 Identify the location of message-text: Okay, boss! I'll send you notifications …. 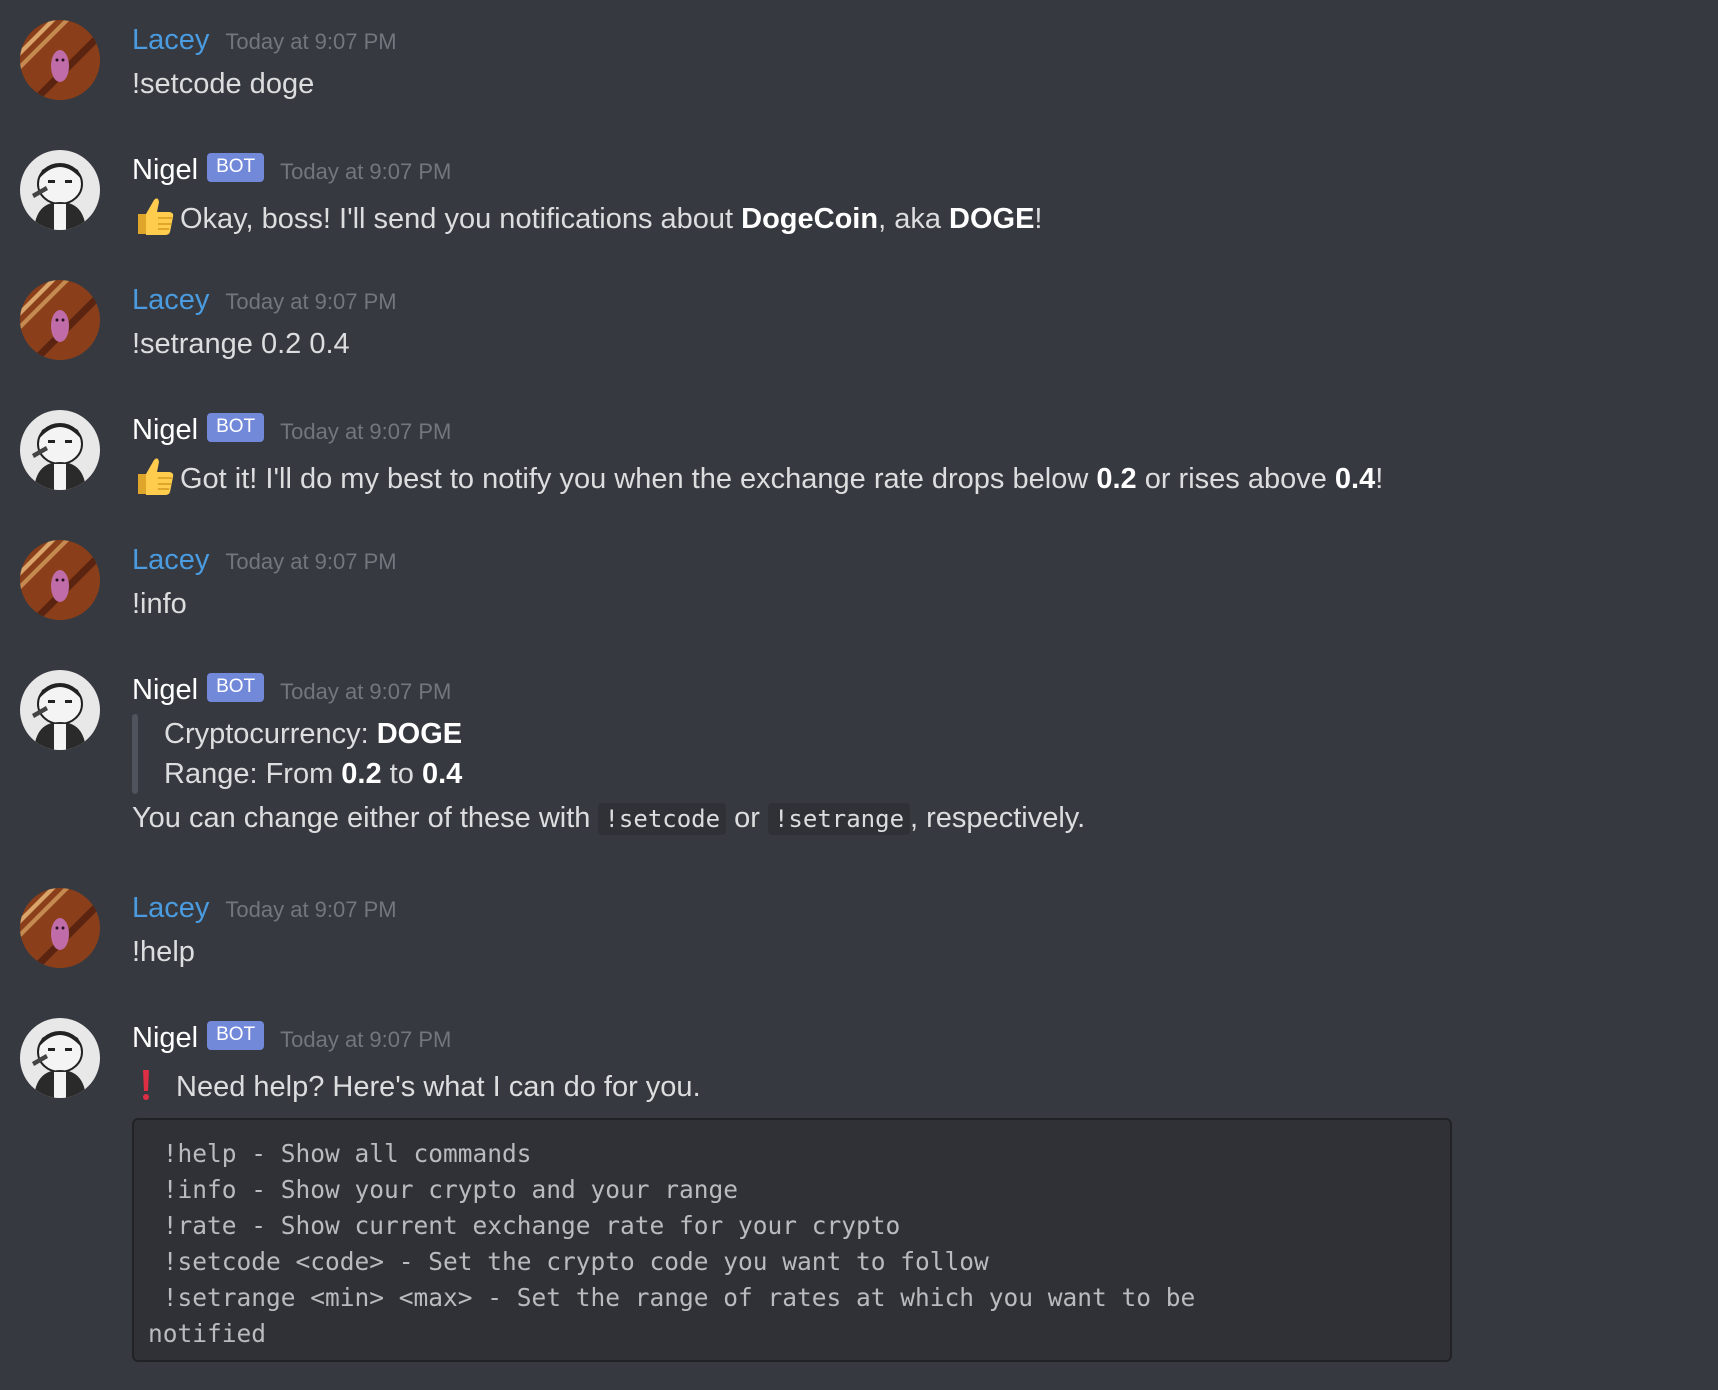
(587, 216).